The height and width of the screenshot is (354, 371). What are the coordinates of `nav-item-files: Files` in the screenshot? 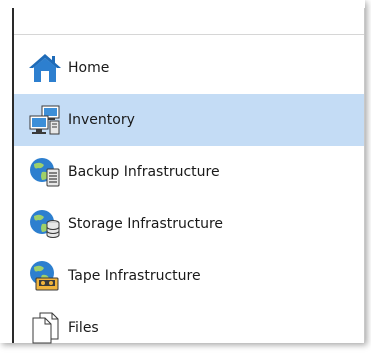 It's located at (189, 328).